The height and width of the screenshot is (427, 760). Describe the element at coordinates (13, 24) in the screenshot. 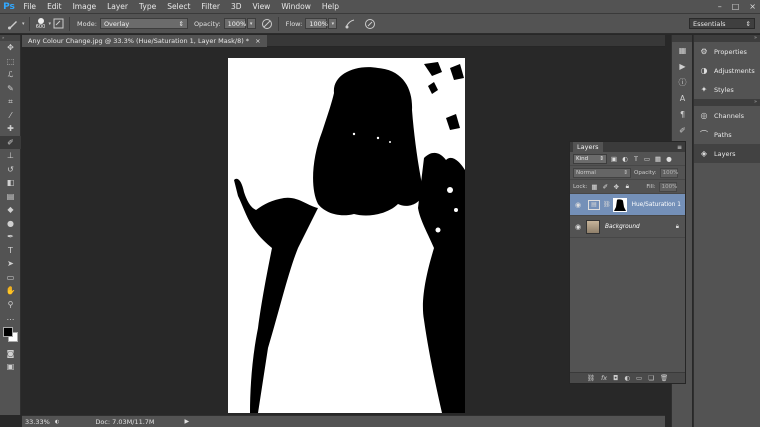

I see `brush-tool-preset-icon` at that location.